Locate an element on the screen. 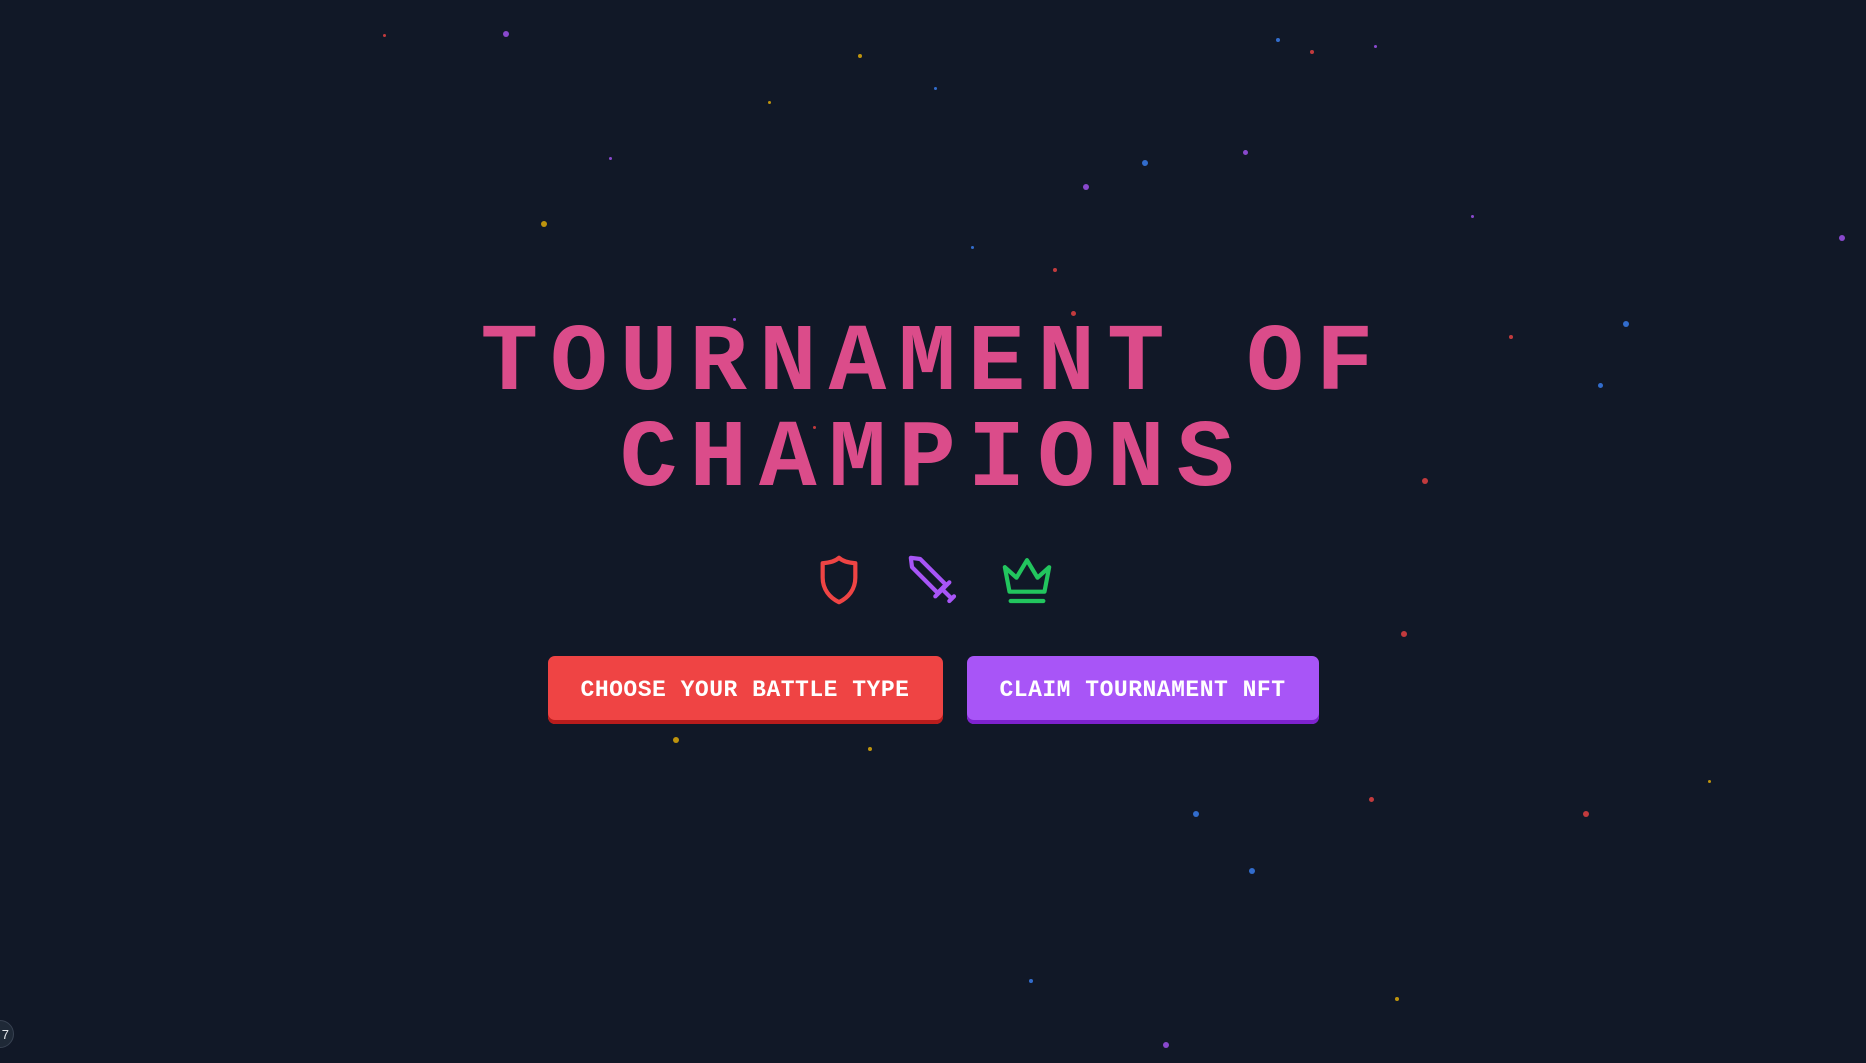  icon-row is located at coordinates (933, 580).